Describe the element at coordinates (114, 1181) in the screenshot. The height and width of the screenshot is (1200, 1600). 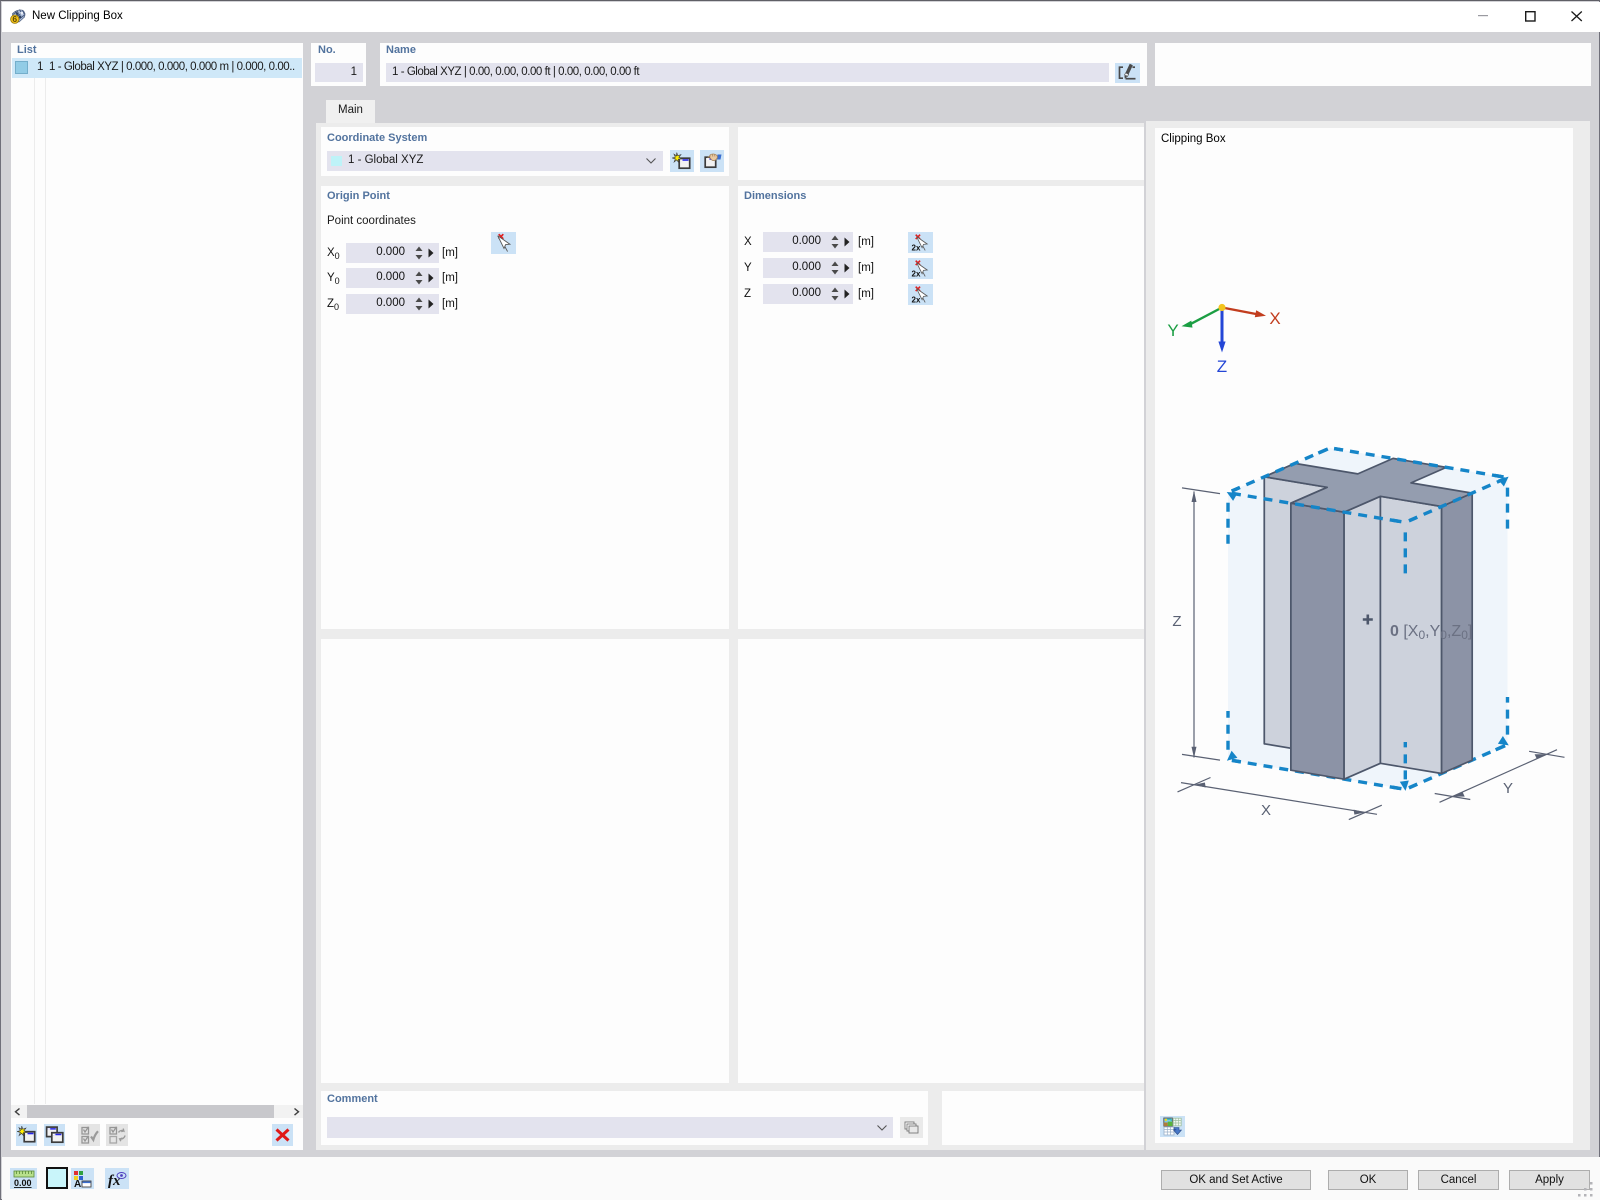
I see `svg-text: fx` at that location.